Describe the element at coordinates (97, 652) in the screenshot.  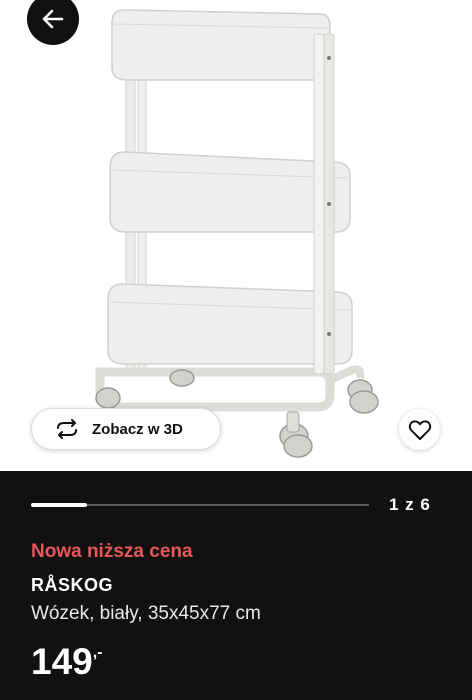
I see `price-decimal: ,-` at that location.